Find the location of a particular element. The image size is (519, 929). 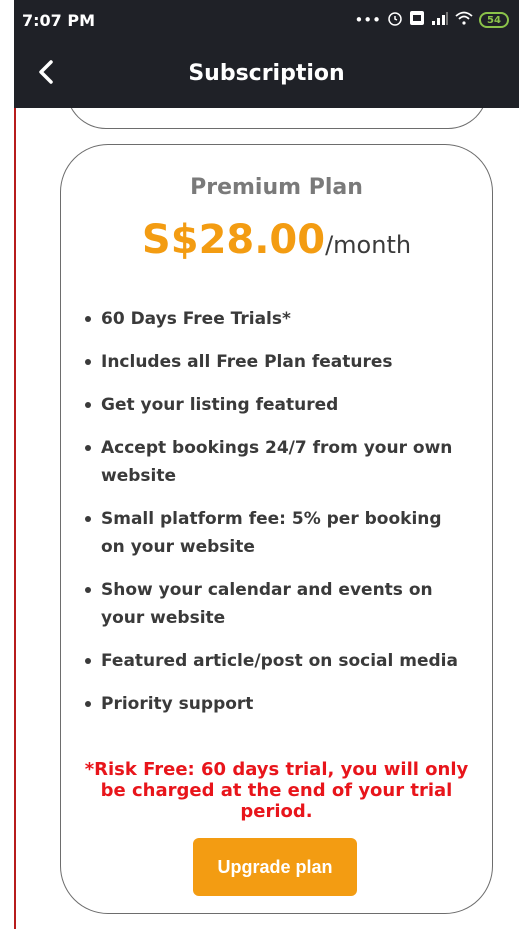

app-bar: Subscription is located at coordinates (266, 74).